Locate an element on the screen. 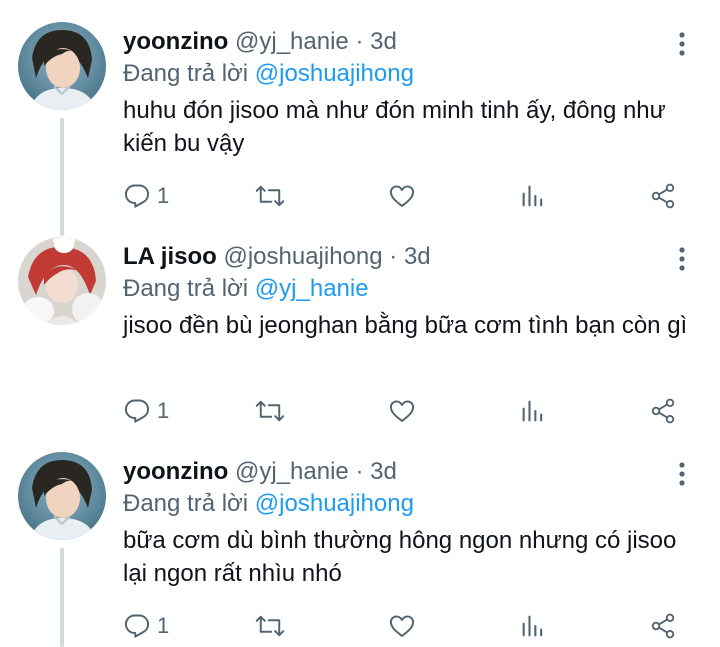 Image resolution: width=720 pixels, height=647 pixels. tweet-header: LA jisoo @joshuajihong · 3d is located at coordinates (277, 257).